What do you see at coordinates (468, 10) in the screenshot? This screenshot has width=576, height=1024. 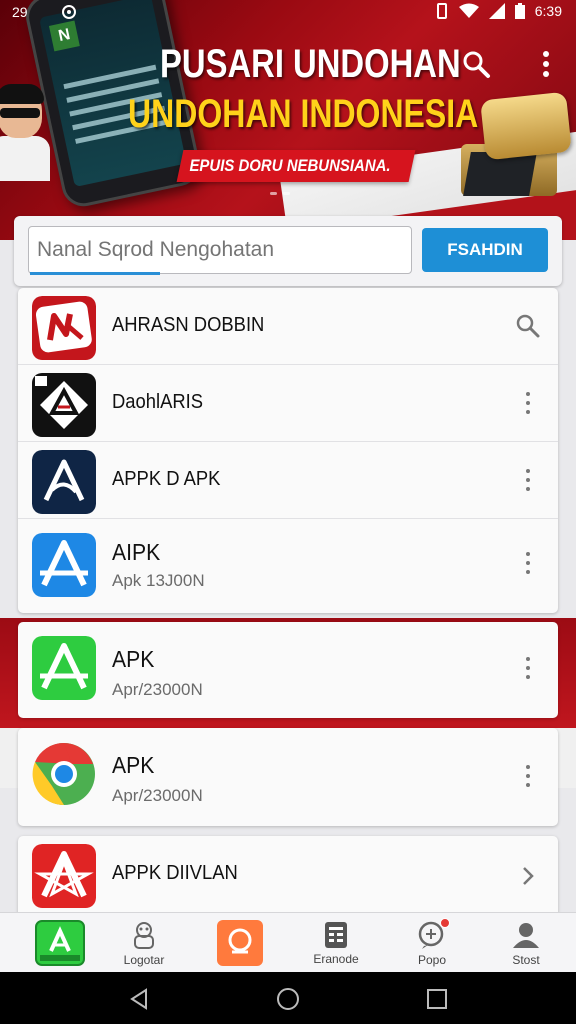 I see `wifi-icon` at bounding box center [468, 10].